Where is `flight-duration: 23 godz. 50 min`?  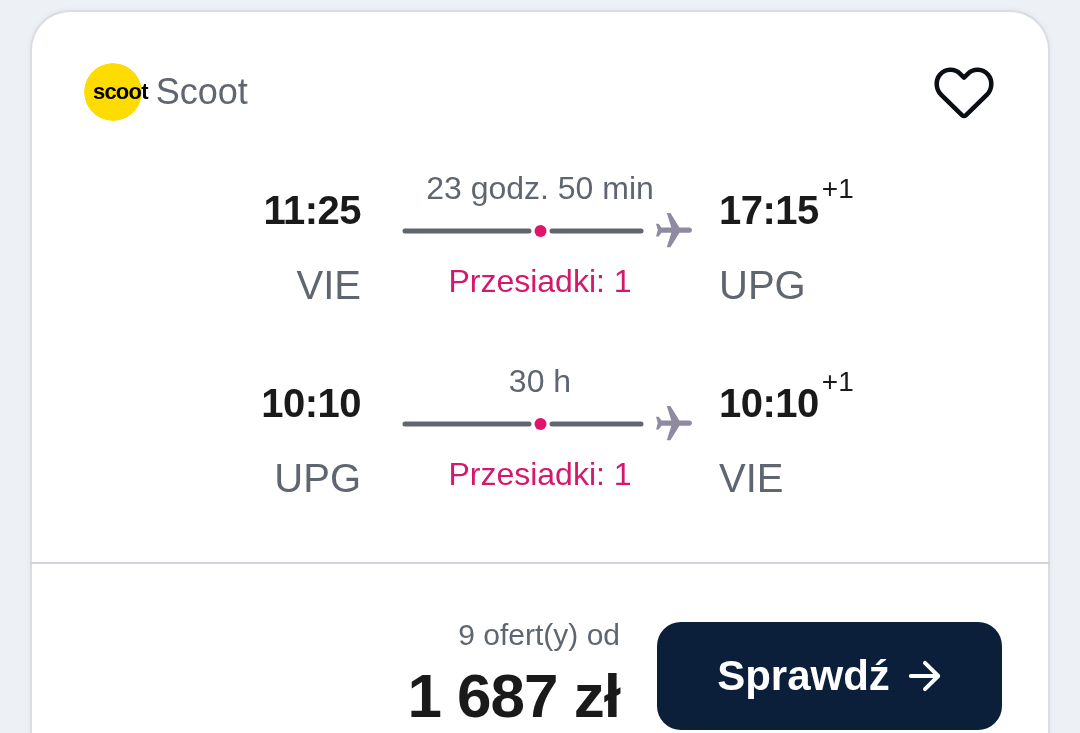 flight-duration: 23 godz. 50 min is located at coordinates (540, 188).